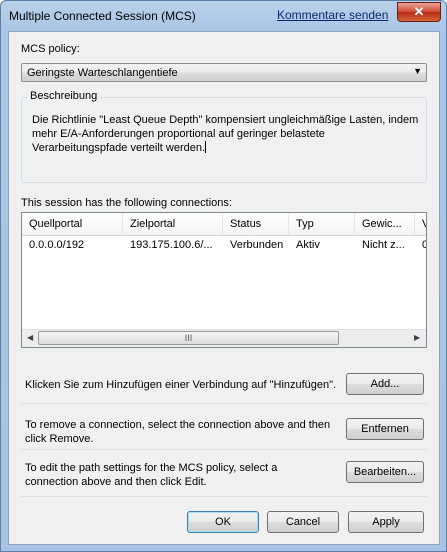 Image resolution: width=447 pixels, height=552 pixels. Describe the element at coordinates (102, 73) in the screenshot. I see `policy-selected-value: Geringste Warteschlangentiefe` at that location.